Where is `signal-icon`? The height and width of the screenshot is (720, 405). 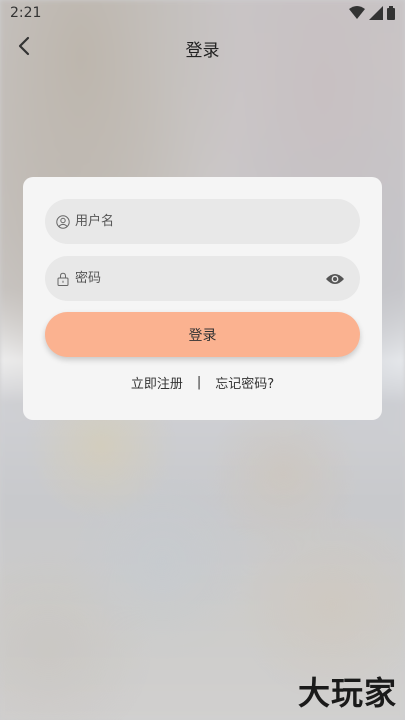
signal-icon is located at coordinates (376, 13).